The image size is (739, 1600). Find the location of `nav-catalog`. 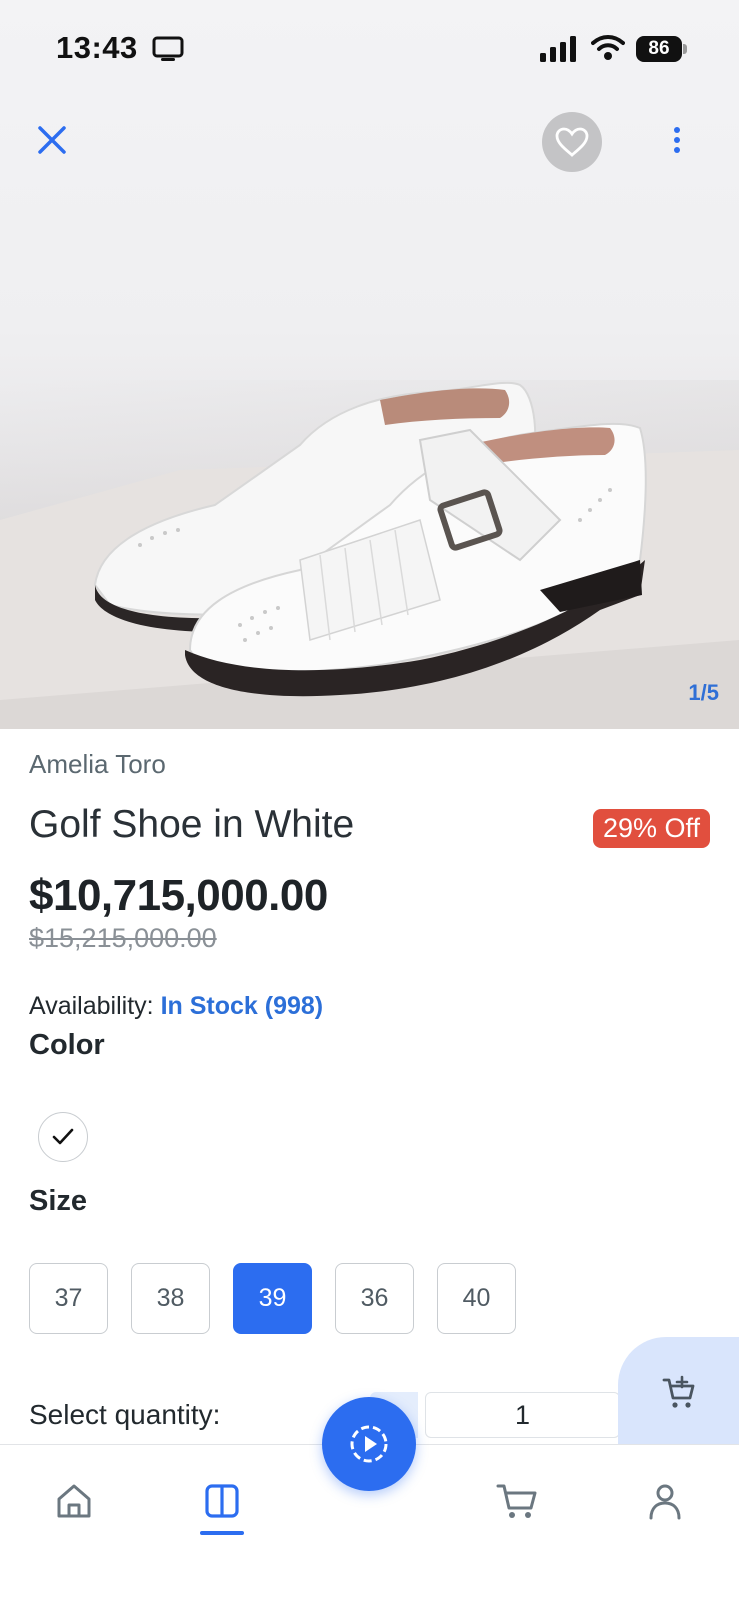

nav-catalog is located at coordinates (222, 1501).